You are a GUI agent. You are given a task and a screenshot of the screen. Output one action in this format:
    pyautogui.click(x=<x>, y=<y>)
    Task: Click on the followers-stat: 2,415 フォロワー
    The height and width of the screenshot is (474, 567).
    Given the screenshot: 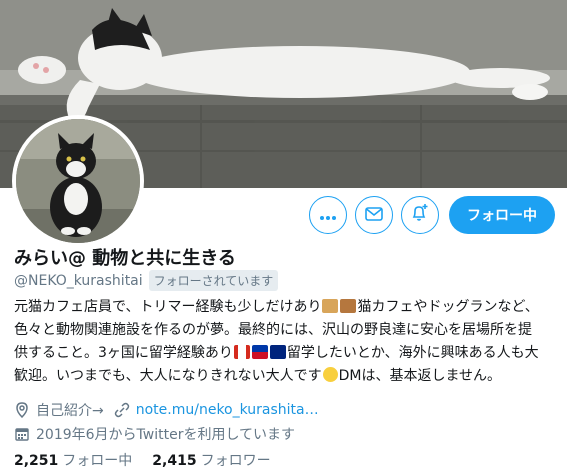 What is the action you would take?
    pyautogui.click(x=211, y=460)
    